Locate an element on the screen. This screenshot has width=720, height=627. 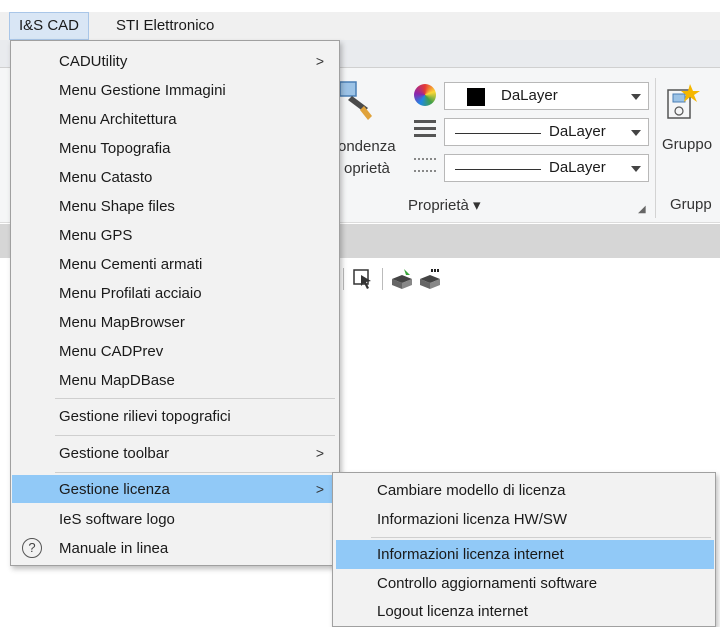
menu-item-label: Menu Profilati acciaio is located at coordinates (130, 293).